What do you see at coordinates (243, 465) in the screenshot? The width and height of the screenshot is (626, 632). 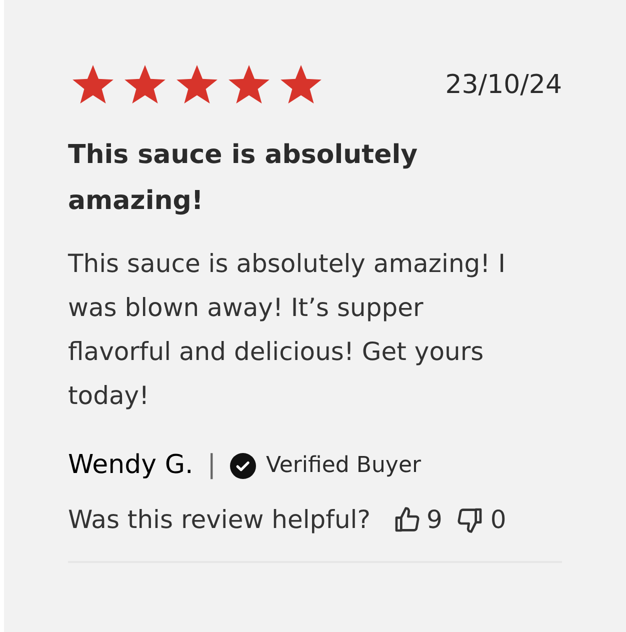 I see `verified-check-icon` at bounding box center [243, 465].